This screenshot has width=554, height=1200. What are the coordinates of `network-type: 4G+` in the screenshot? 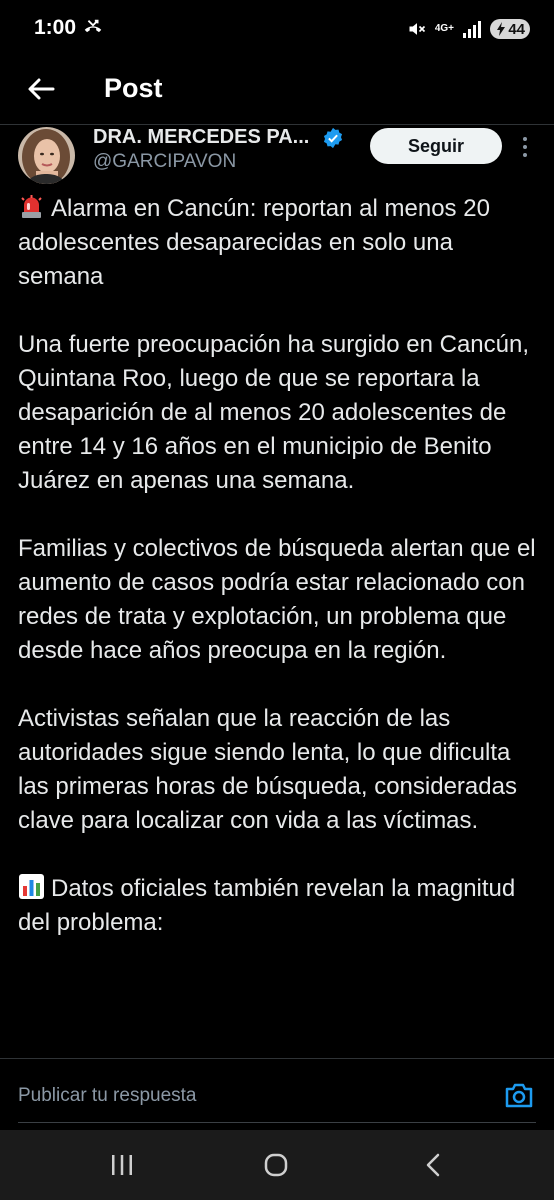 It's located at (444, 28).